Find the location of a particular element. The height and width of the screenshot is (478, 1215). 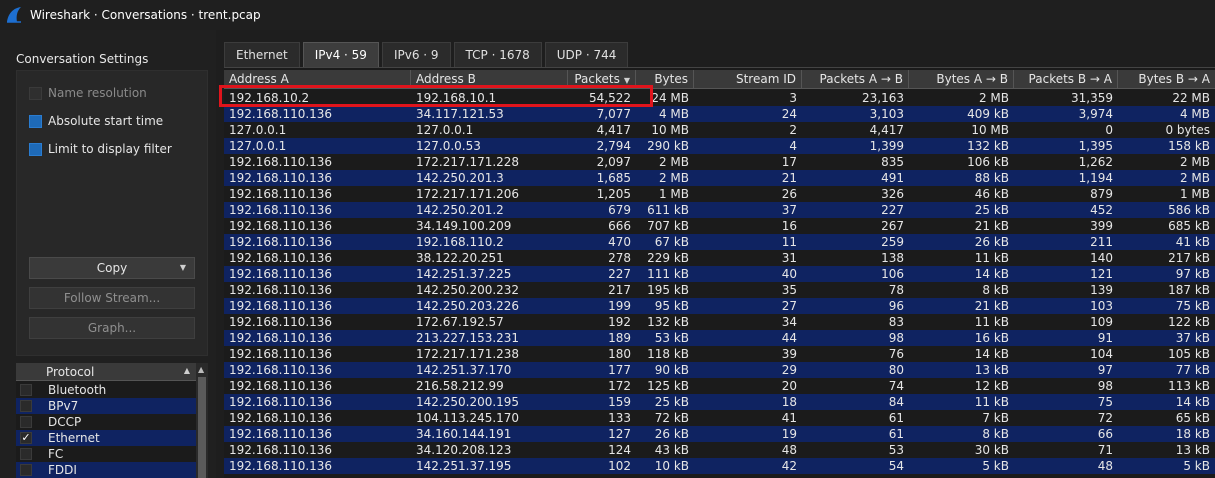

column-header-packets-a-to-b: Packets A → B is located at coordinates (855, 79).